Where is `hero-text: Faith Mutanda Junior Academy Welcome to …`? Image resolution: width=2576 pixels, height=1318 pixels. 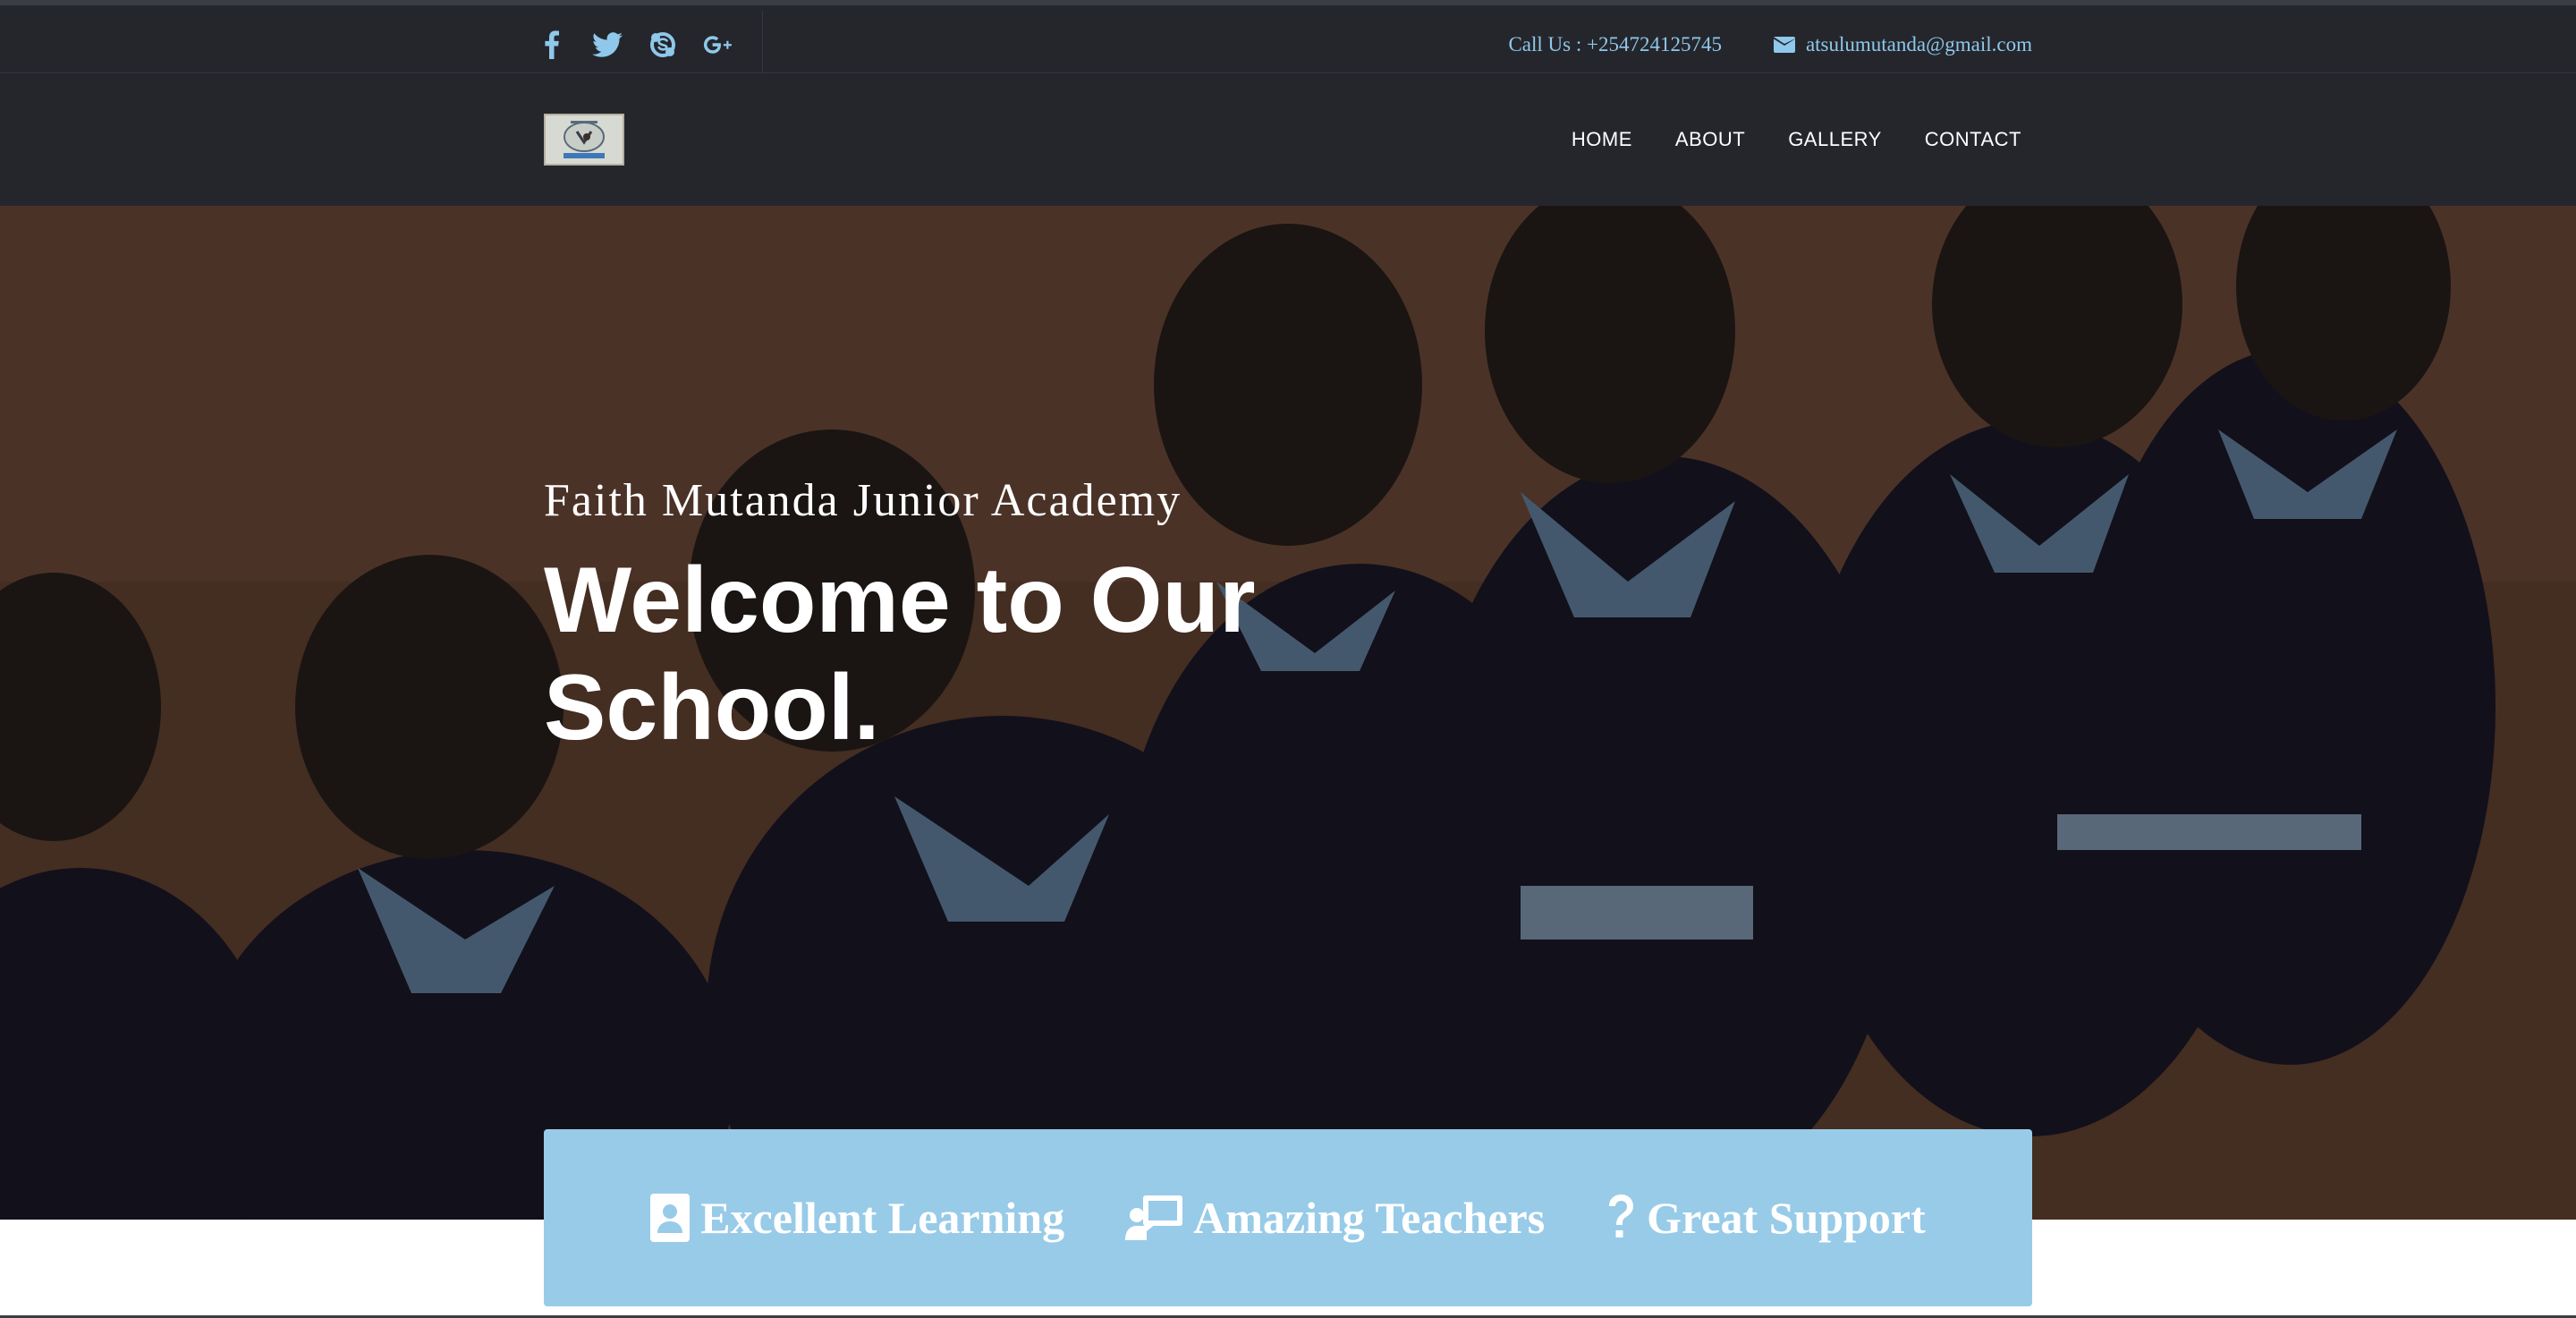
hero-text: Faith Mutanda Junior Academy Welcome to … is located at coordinates (946, 617).